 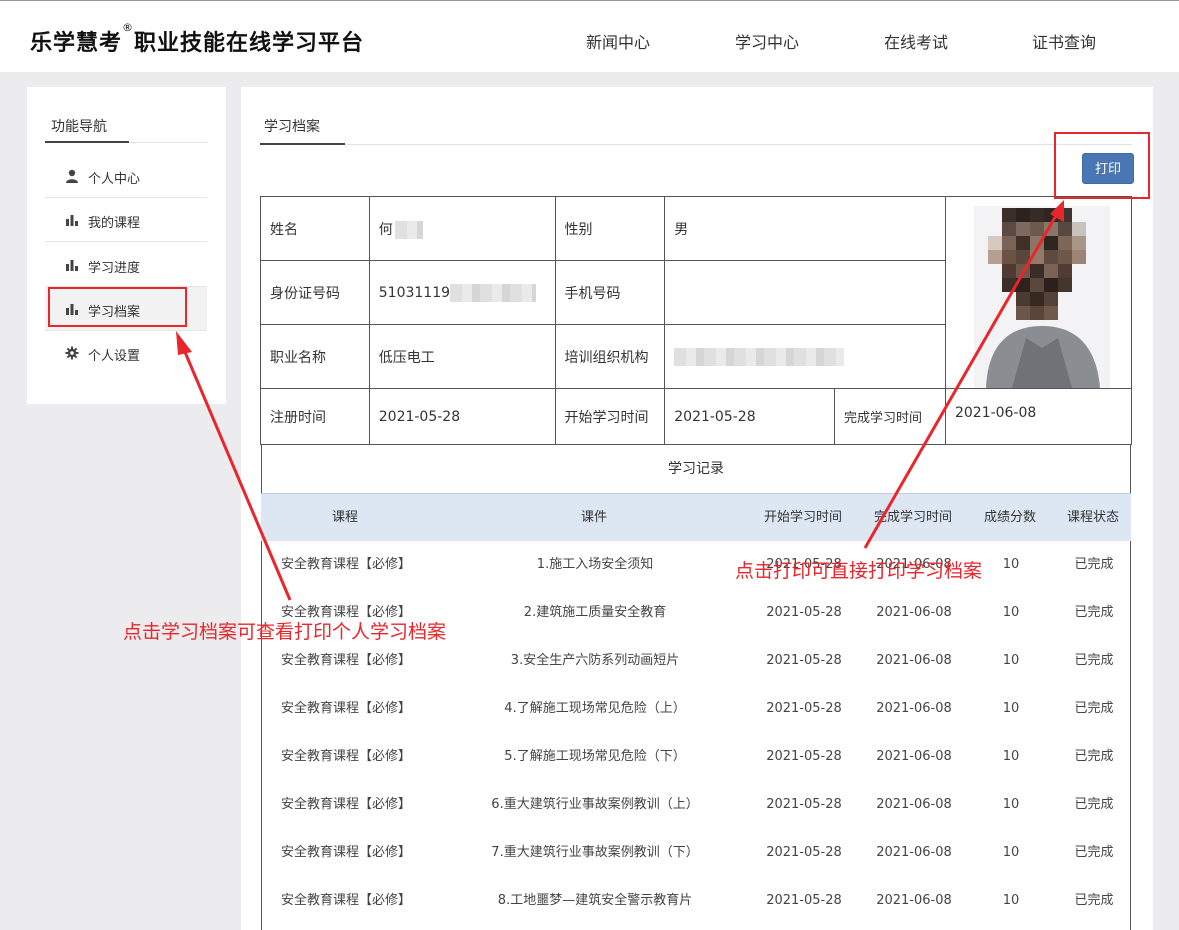 I want to click on sidebar: 功能导航 个人中心 我的课程 学习进度 学习档案 个人设置, so click(x=126, y=245).